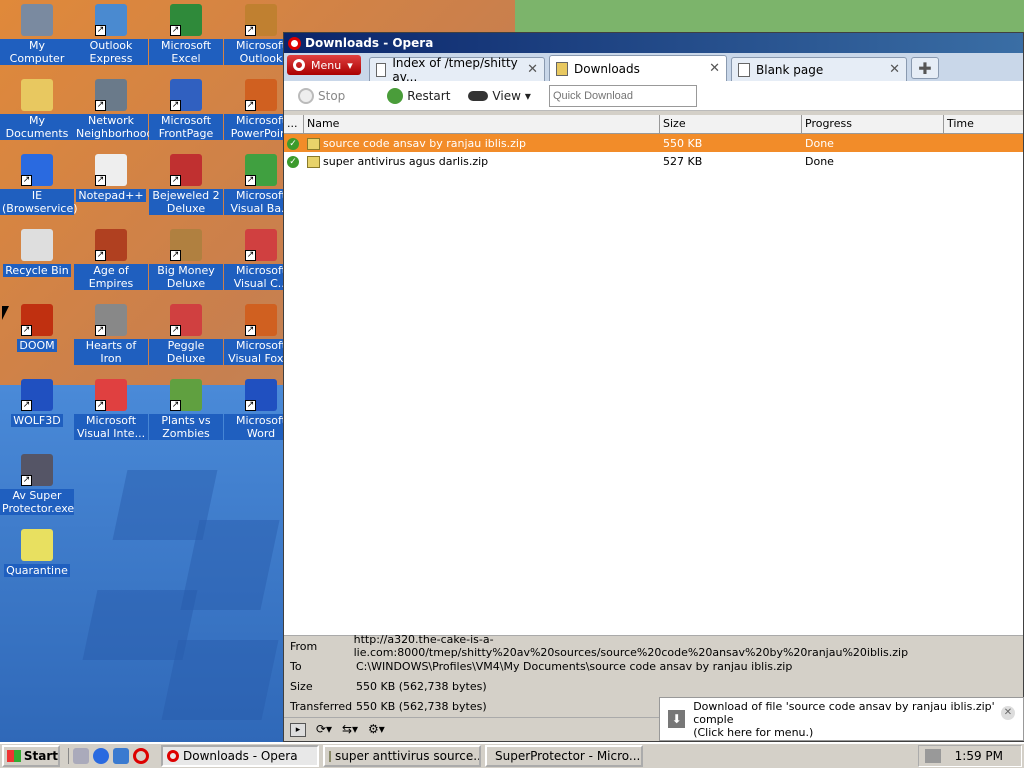 Image resolution: width=1024 pixels, height=768 pixels. I want to click on tab-downloads: Downloads ✕, so click(638, 68).